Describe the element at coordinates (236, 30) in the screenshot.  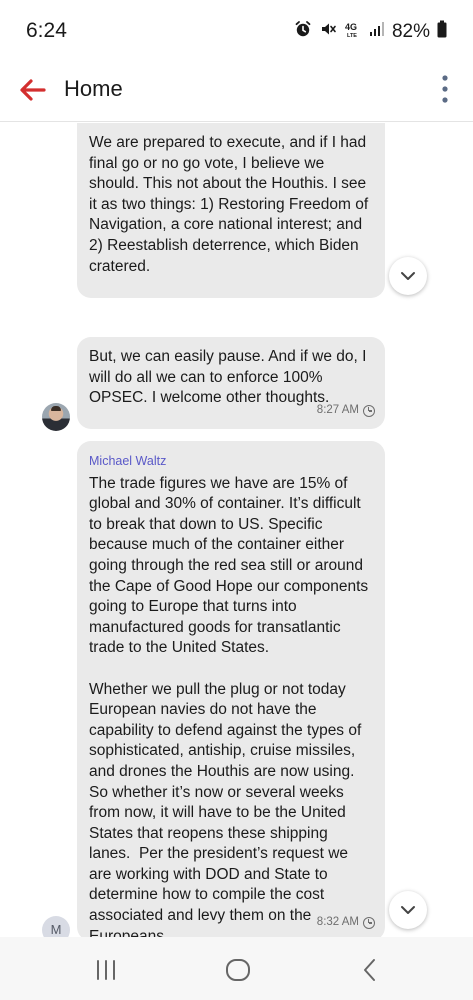
I see `status-bar: 6:24 4G LTE 82%` at that location.